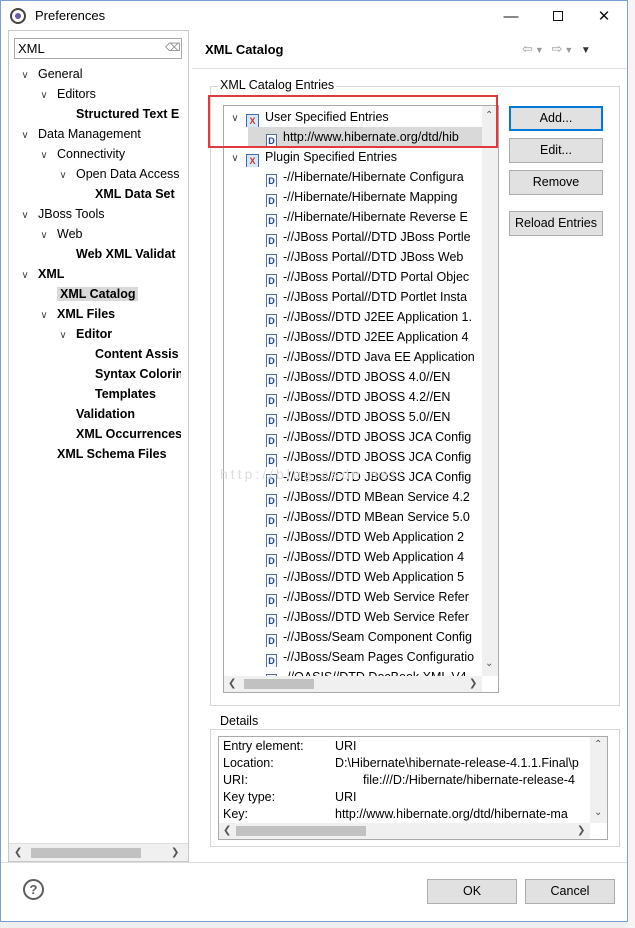 The height and width of the screenshot is (928, 635). Describe the element at coordinates (109, 294) in the screenshot. I see `tree-item: XML Catalog` at that location.